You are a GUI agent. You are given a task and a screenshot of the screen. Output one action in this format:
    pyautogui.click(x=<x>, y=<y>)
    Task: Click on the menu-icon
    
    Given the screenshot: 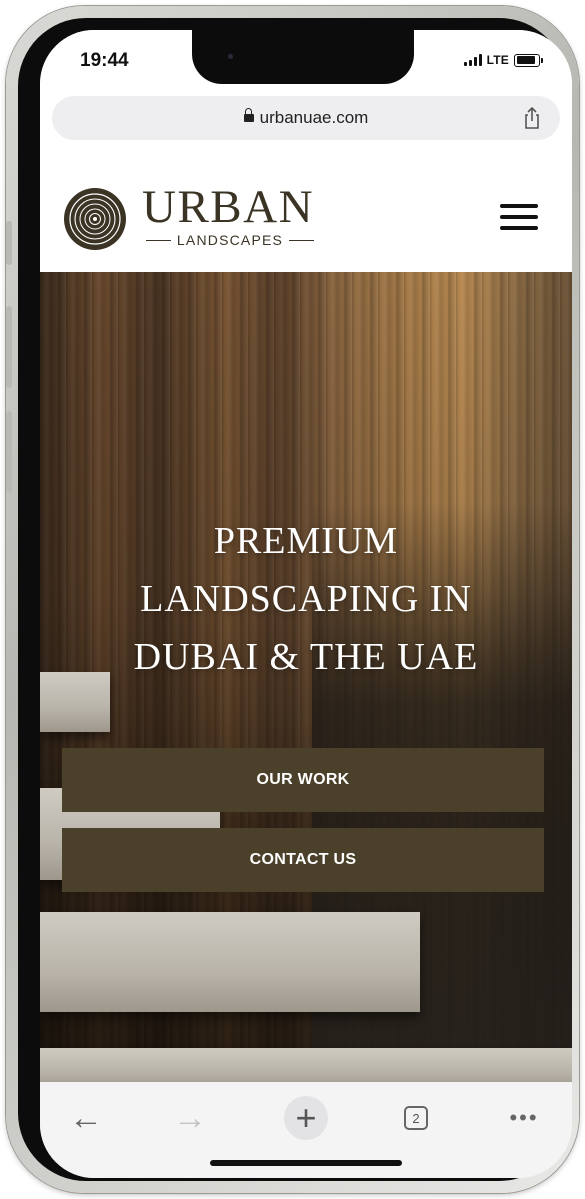 What is the action you would take?
    pyautogui.click(x=519, y=217)
    